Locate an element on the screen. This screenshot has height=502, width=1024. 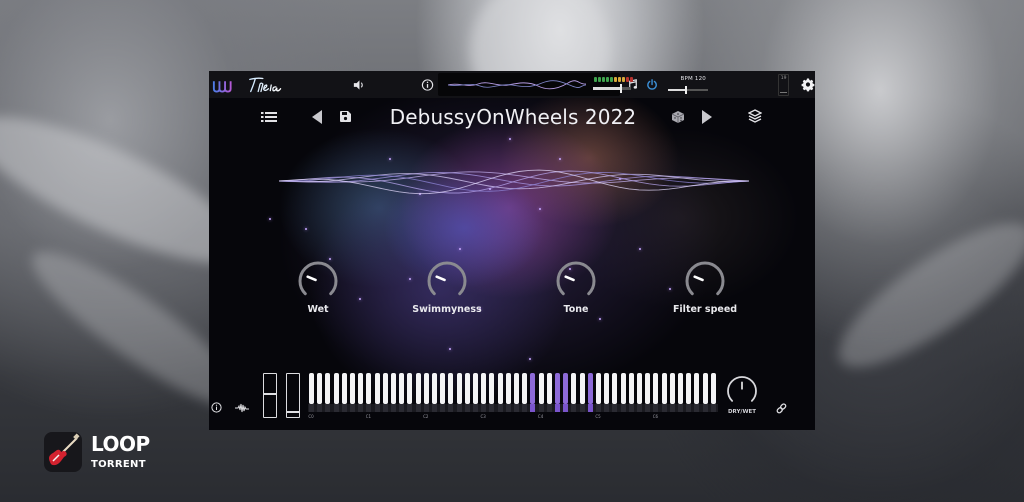
waveform-logo-icon is located at coordinates (222, 85).